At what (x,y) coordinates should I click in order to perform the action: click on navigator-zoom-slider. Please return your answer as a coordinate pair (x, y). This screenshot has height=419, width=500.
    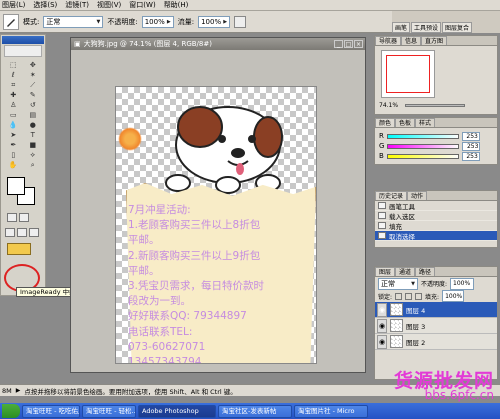
    Looking at the image, I should click on (435, 105).